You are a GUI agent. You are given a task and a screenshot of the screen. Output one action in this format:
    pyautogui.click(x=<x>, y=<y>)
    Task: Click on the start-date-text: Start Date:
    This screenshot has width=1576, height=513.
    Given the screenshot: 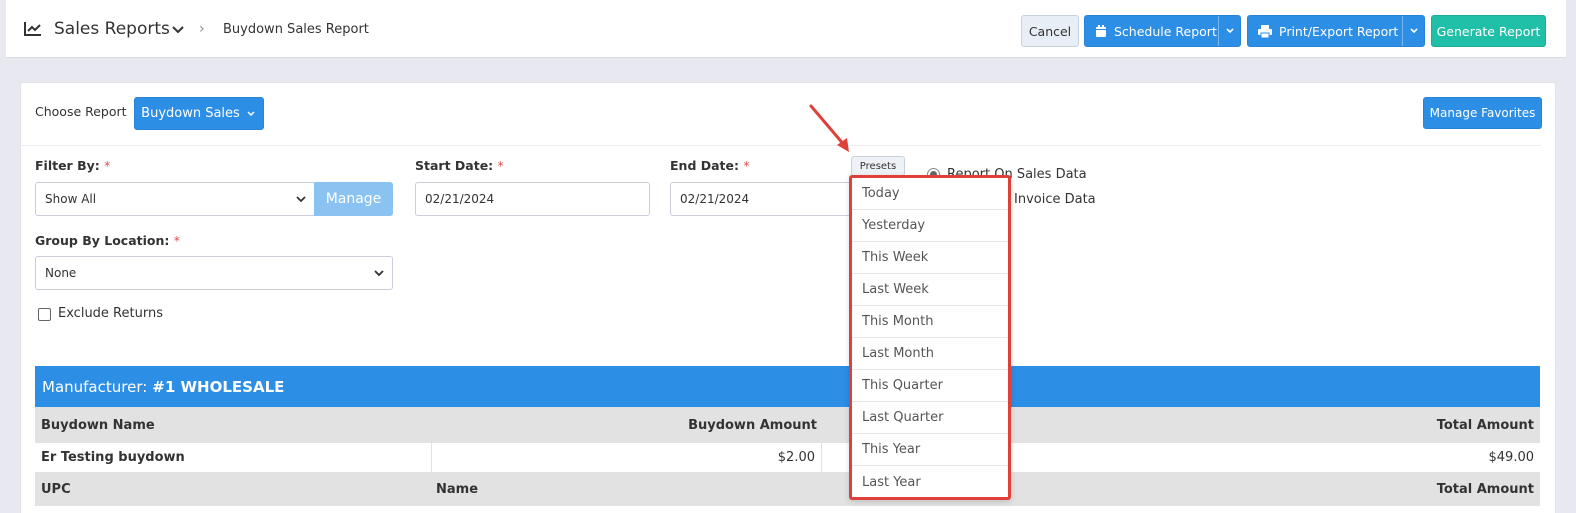 What is the action you would take?
    pyautogui.click(x=454, y=165)
    